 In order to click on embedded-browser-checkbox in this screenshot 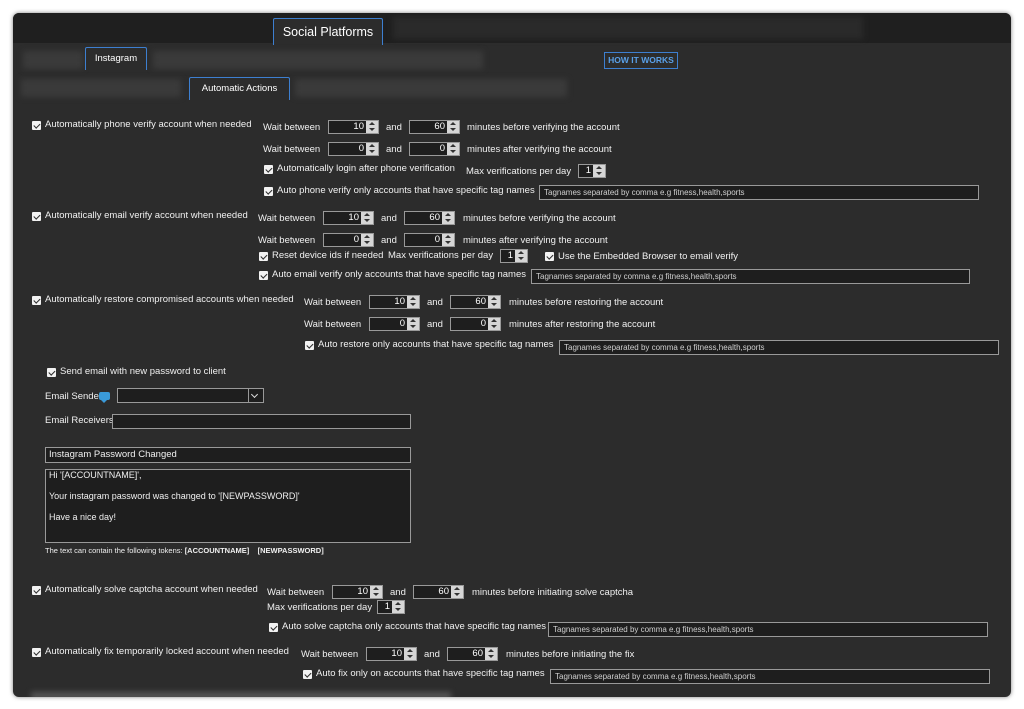, I will do `click(549, 256)`.